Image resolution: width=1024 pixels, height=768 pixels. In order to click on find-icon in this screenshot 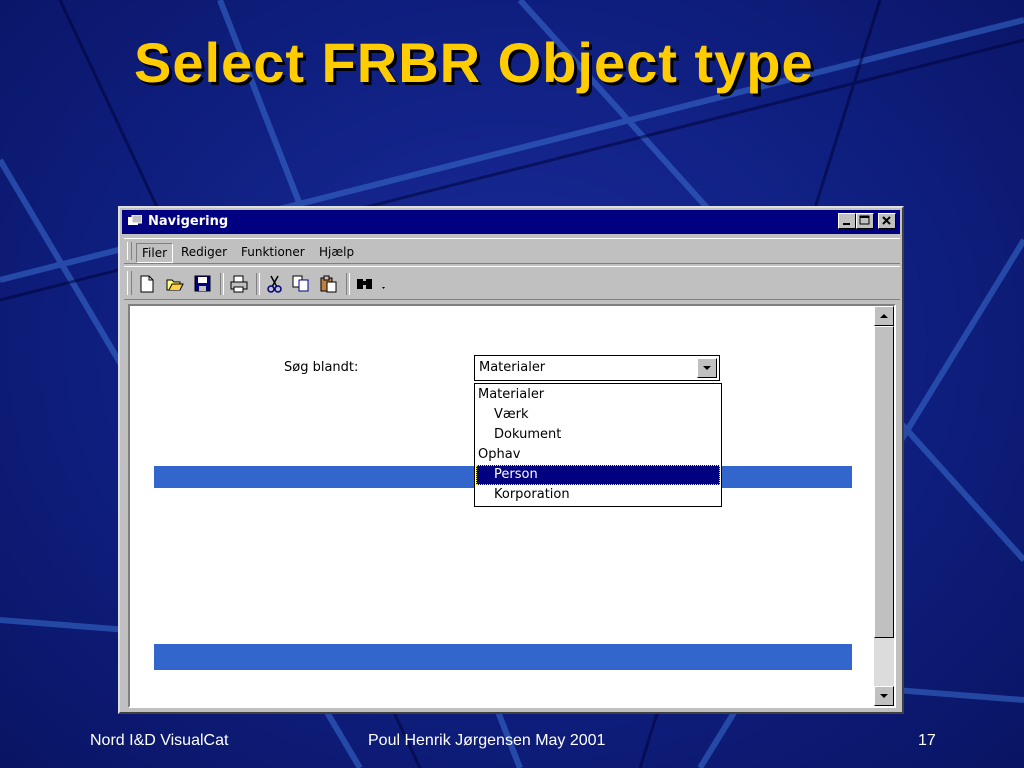, I will do `click(371, 284)`.